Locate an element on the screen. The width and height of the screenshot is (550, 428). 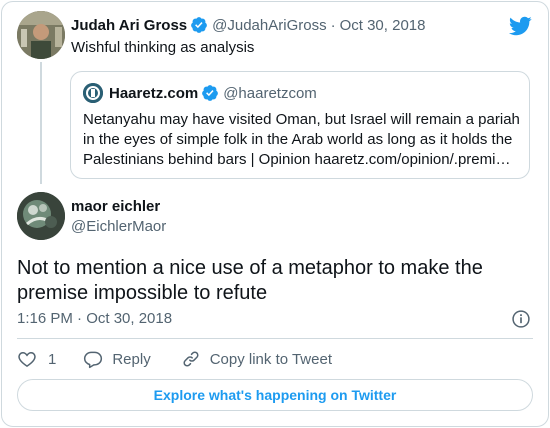
main-avatar is located at coordinates (41, 216).